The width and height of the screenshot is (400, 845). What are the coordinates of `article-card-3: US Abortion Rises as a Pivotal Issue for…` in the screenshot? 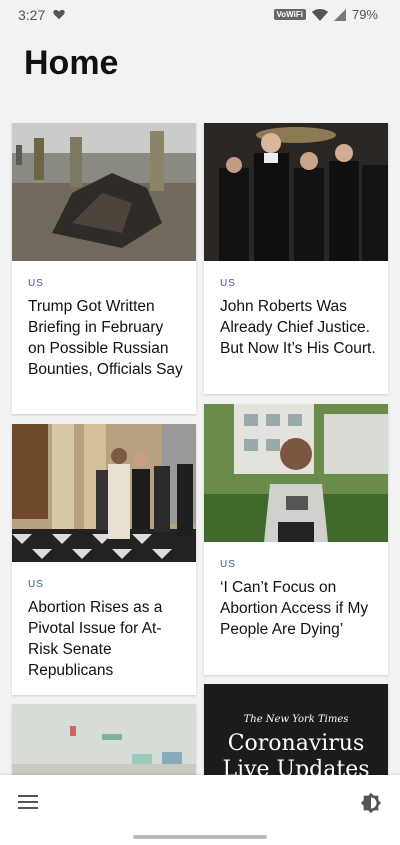 It's located at (104, 559).